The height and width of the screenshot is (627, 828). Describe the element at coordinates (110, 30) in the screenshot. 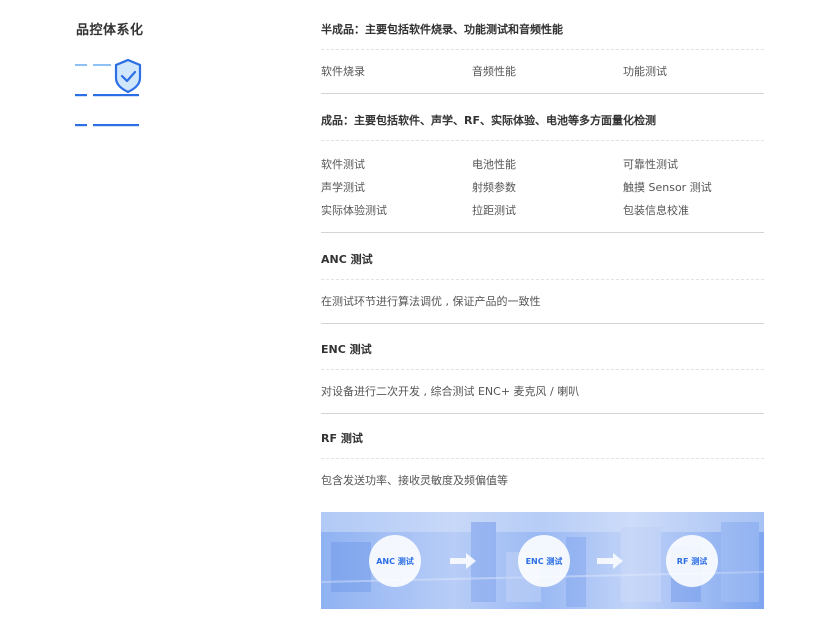

I see `section-title: 品控体系化` at that location.